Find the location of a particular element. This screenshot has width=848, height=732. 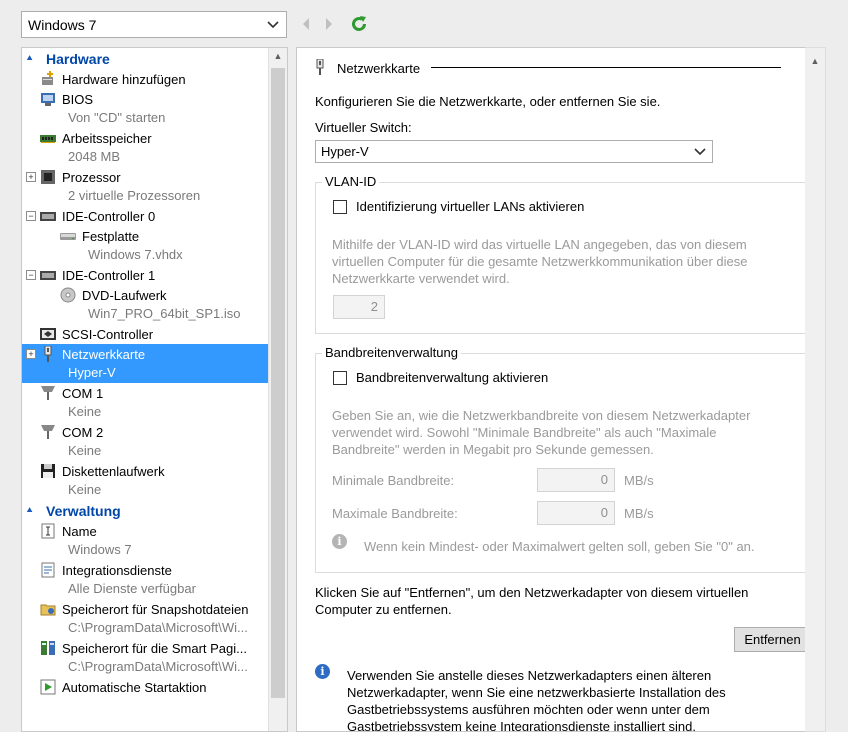

tree-item-label: DVD-Laufwerk is located at coordinates (124, 295).